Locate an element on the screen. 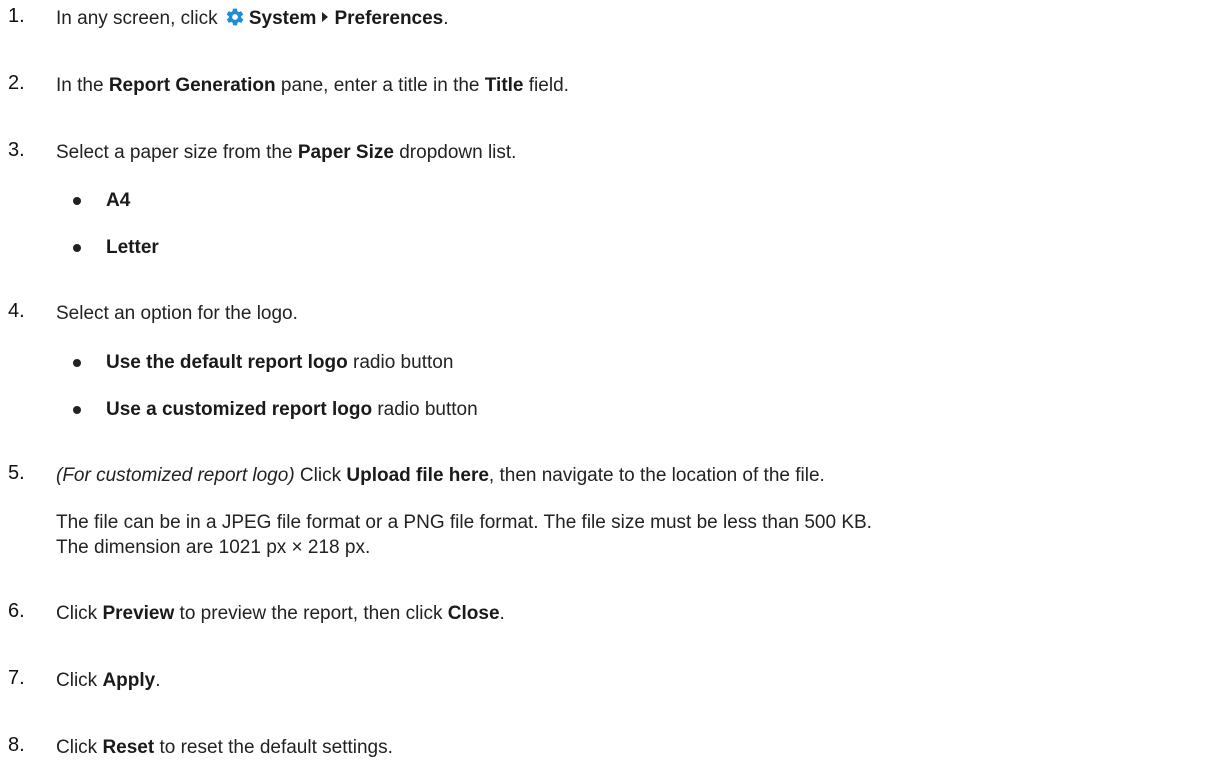 The height and width of the screenshot is (766, 1209). step-number: 3. is located at coordinates (16, 150).